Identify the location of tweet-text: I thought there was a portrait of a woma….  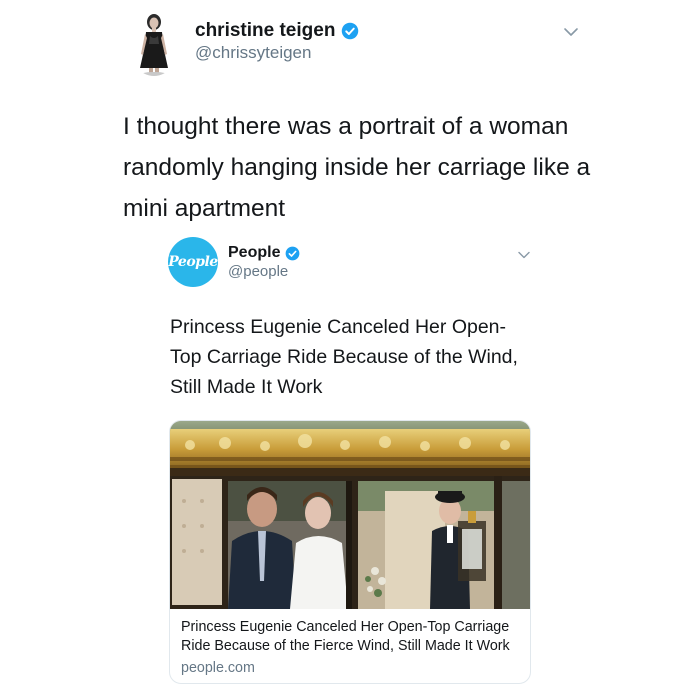
(357, 167).